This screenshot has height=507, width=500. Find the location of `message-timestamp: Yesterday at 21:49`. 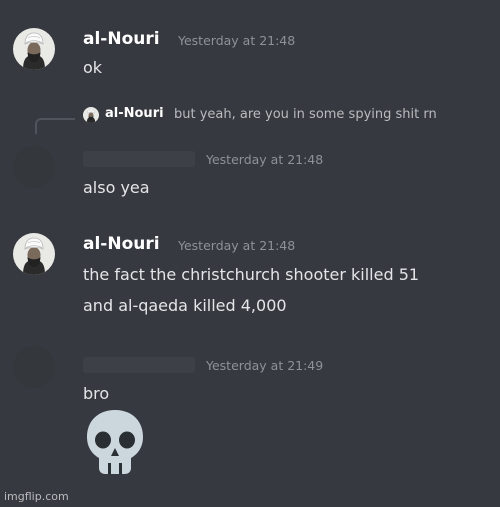

message-timestamp: Yesterday at 21:49 is located at coordinates (265, 365).